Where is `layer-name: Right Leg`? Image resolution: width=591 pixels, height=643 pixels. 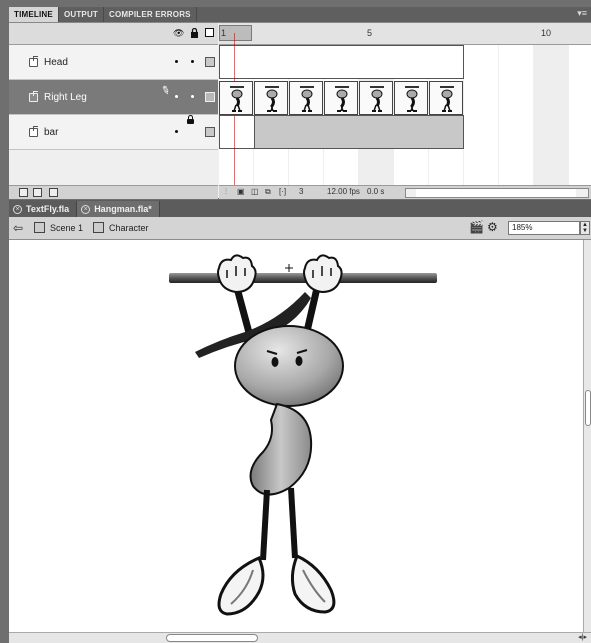 layer-name: Right Leg is located at coordinates (65, 97).